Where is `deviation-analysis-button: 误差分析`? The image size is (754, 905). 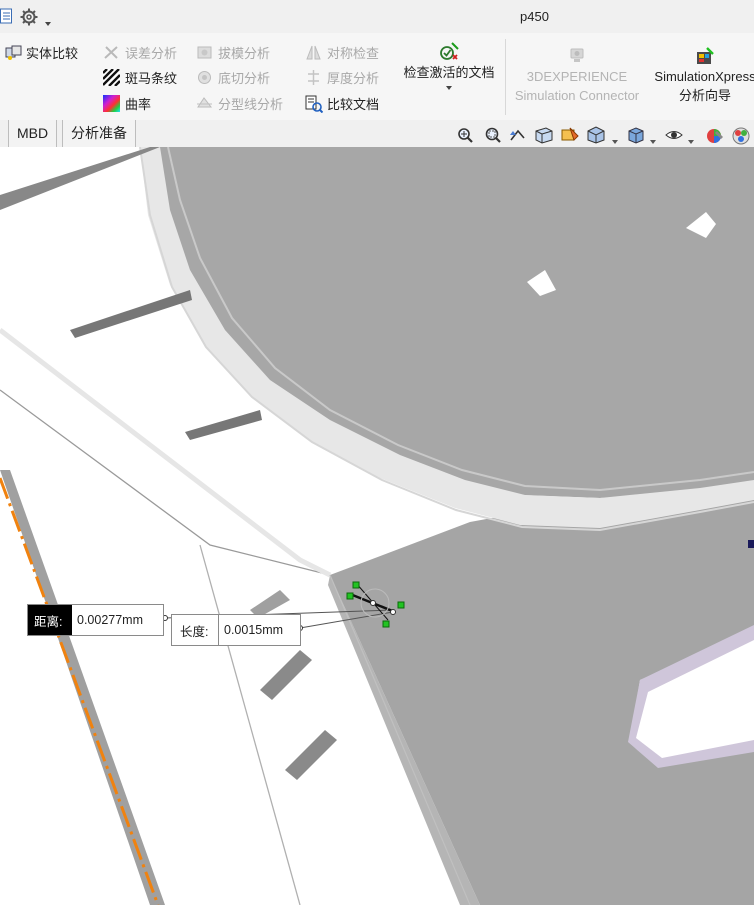
deviation-analysis-button: 误差分析 is located at coordinates (140, 52).